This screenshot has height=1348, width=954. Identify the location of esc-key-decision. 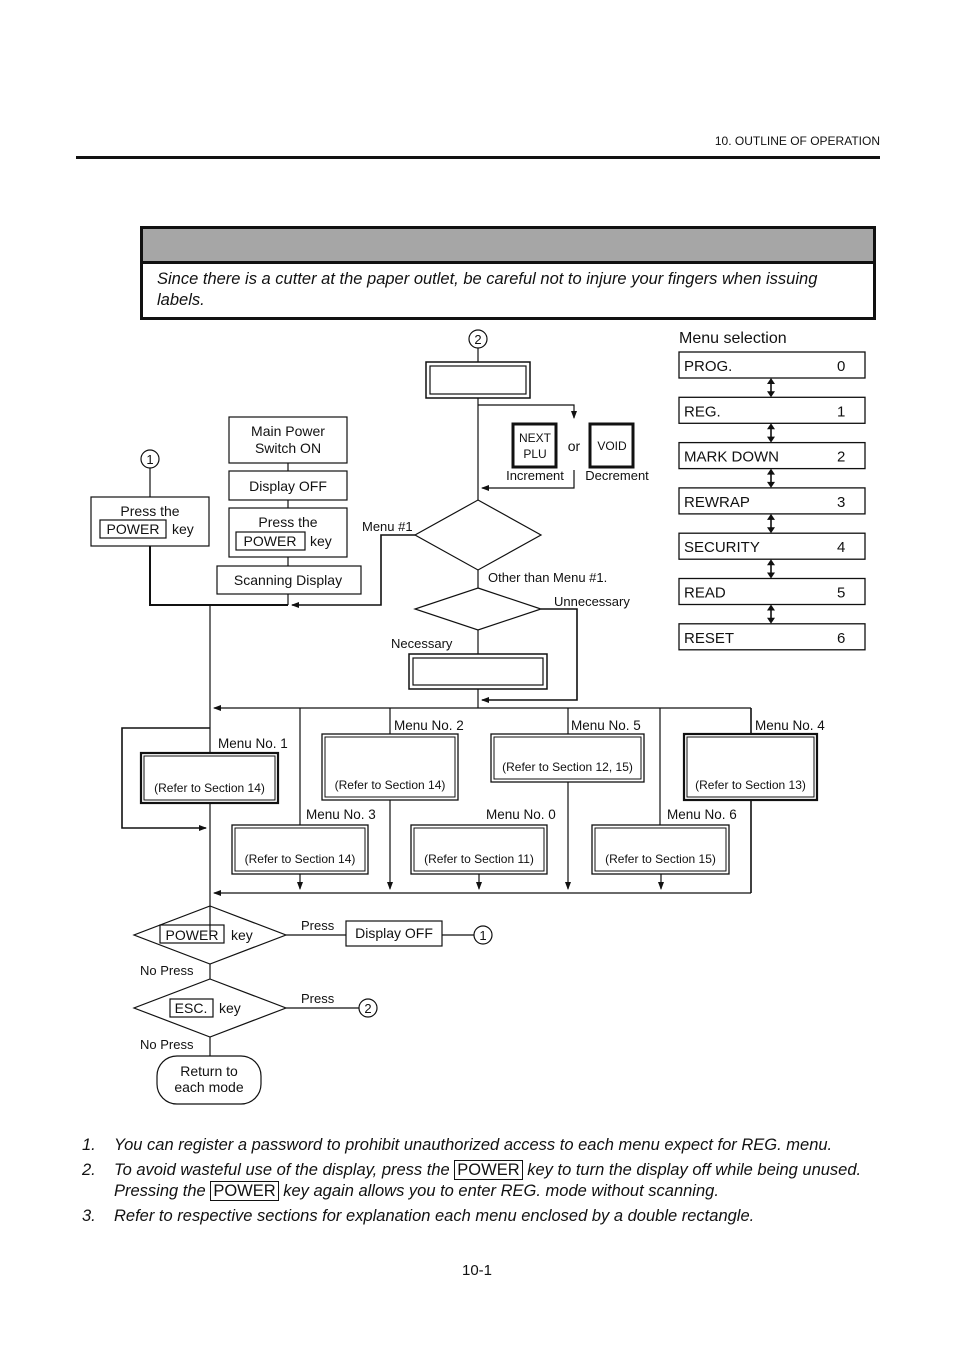
(210, 1008).